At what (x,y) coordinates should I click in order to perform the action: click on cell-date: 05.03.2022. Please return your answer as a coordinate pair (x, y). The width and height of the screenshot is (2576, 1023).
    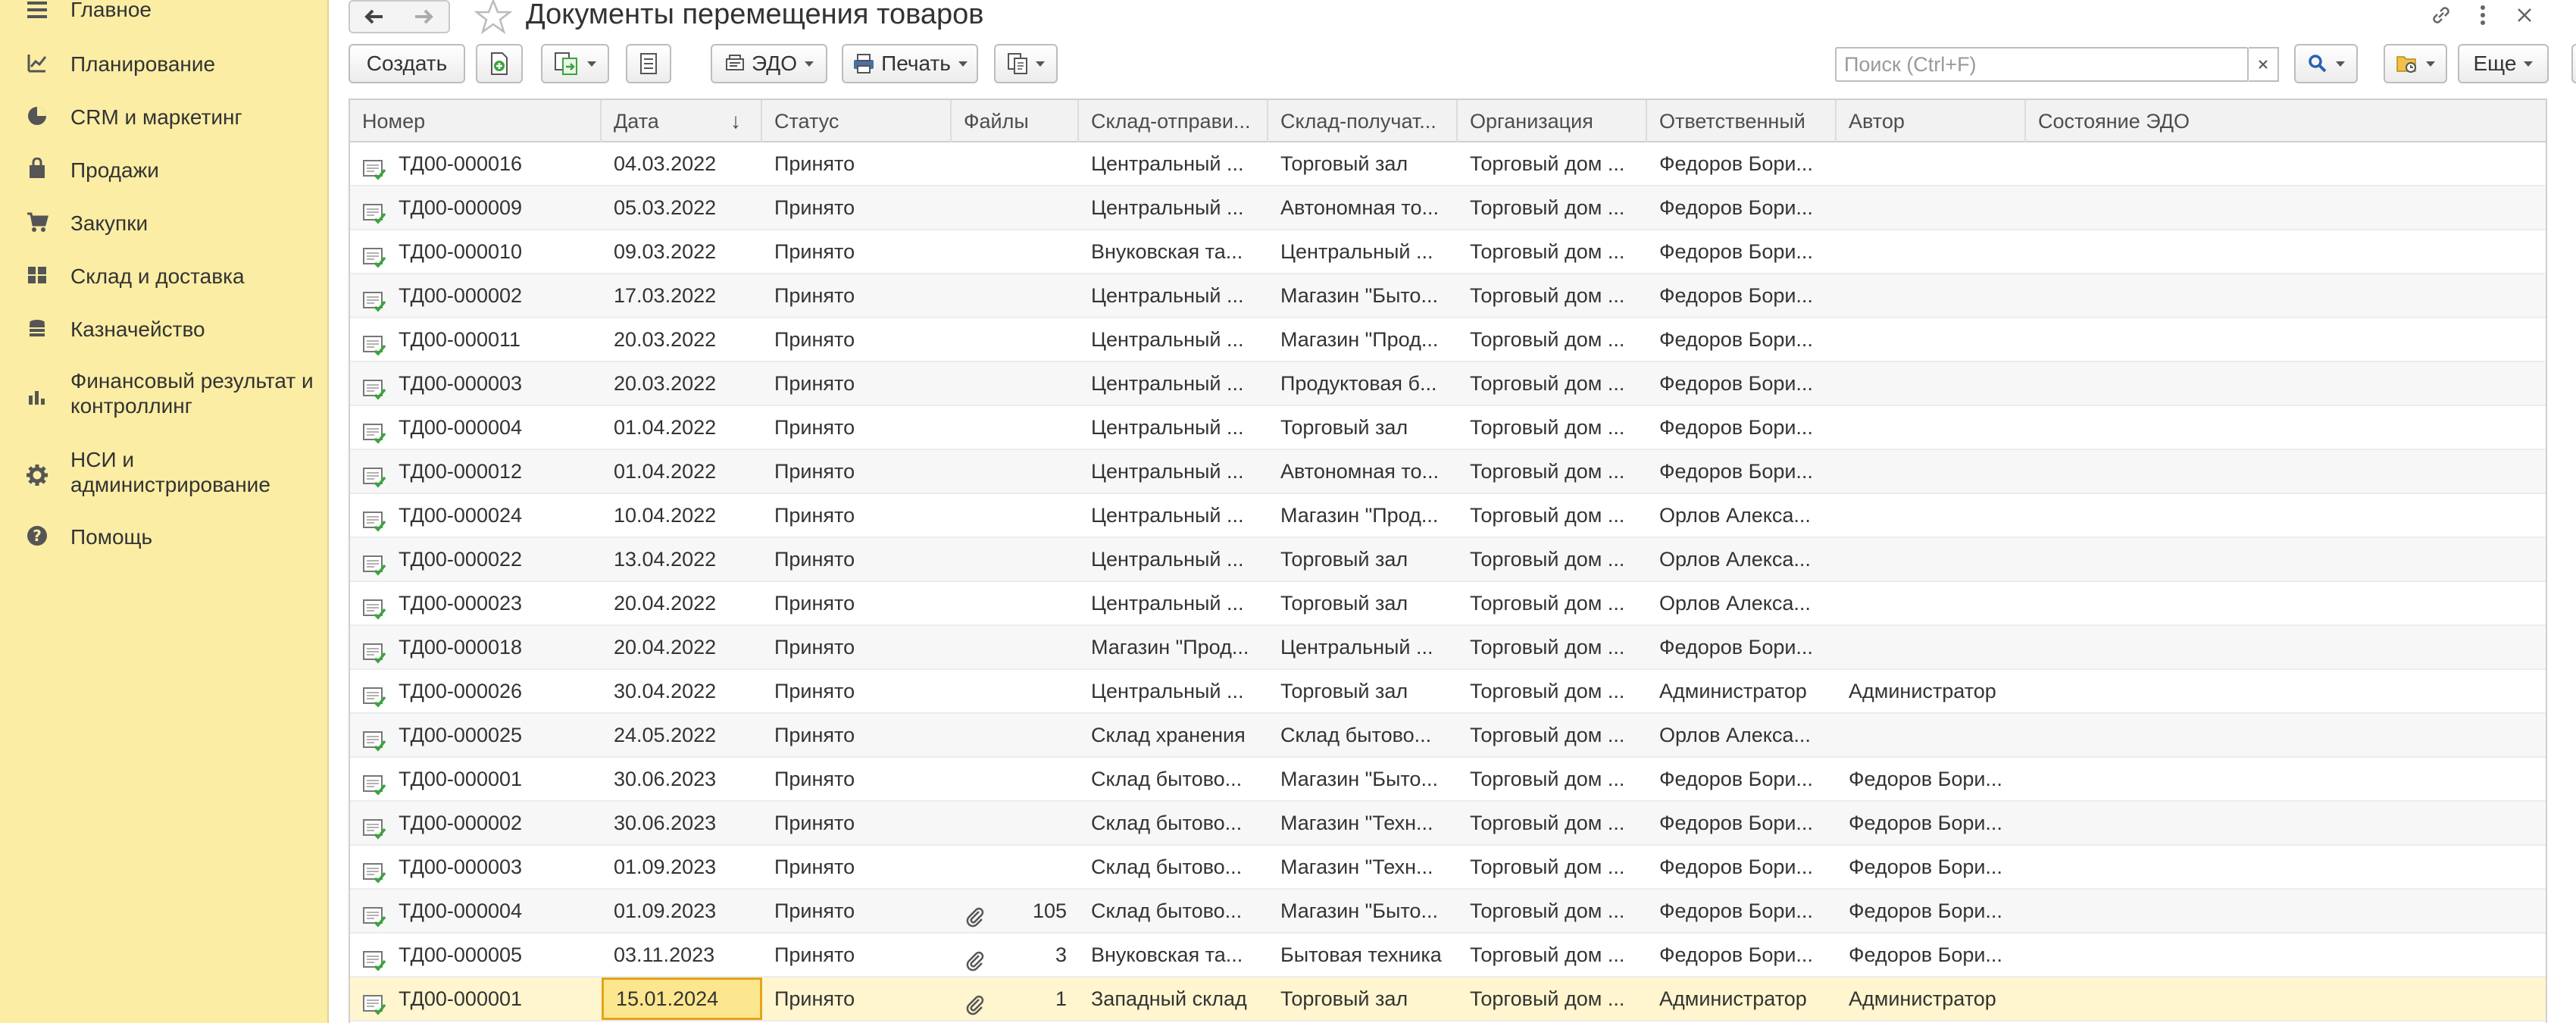
    Looking at the image, I should click on (682, 207).